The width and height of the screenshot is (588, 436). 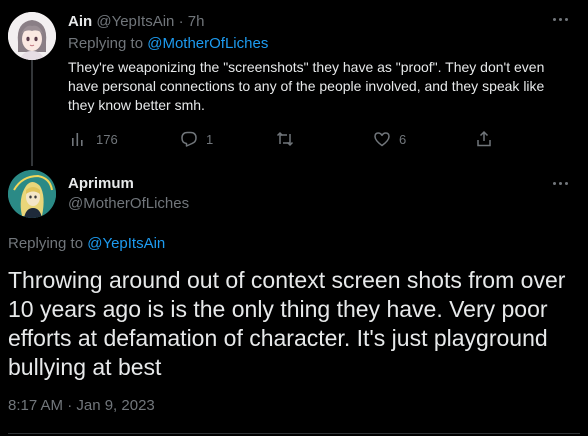 I want to click on replying-to-link: @YepItsAin, so click(x=126, y=243).